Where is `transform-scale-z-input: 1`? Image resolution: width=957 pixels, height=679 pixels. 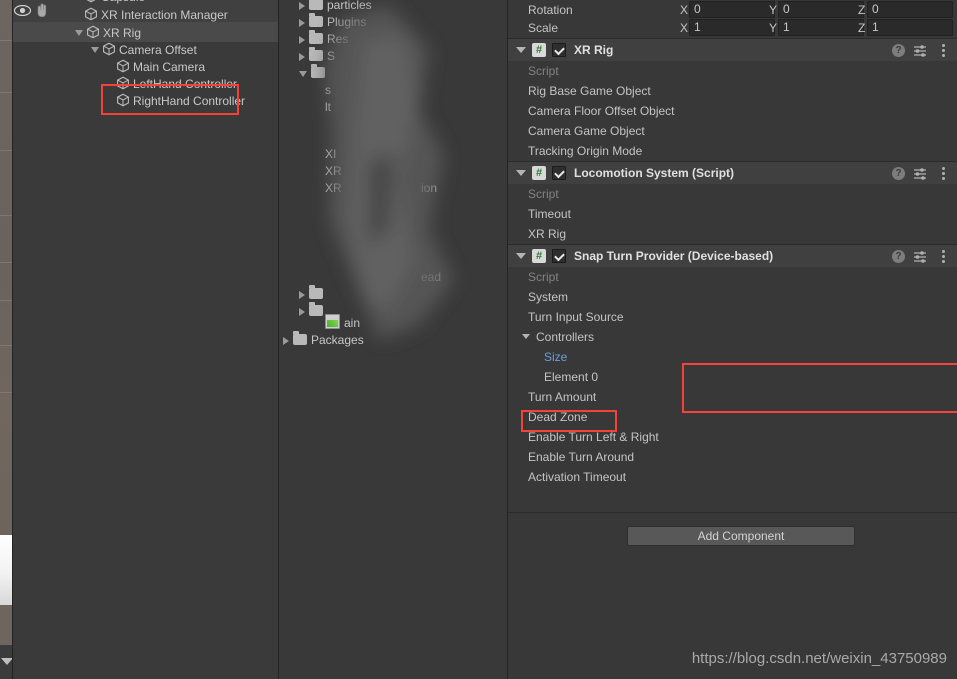 transform-scale-z-input: 1 is located at coordinates (910, 27).